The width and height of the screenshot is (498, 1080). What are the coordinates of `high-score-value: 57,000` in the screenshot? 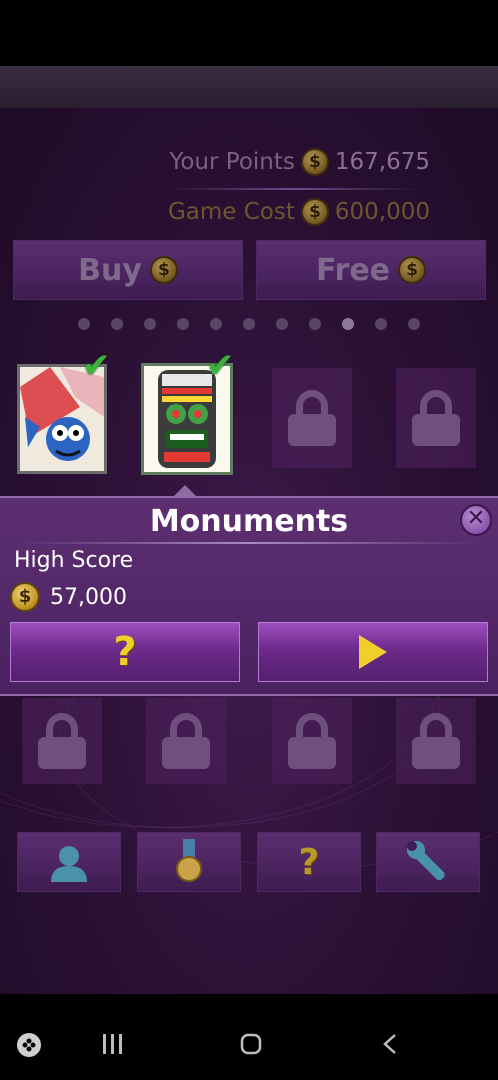 It's located at (88, 597).